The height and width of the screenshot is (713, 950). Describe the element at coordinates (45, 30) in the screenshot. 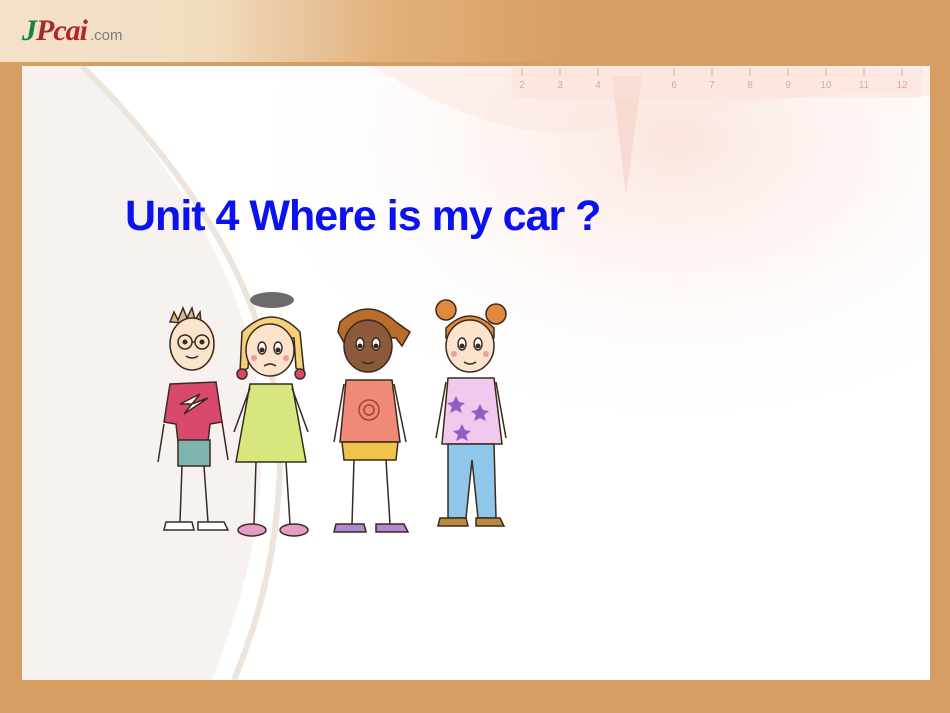

I see `logo-letter-p: P` at that location.